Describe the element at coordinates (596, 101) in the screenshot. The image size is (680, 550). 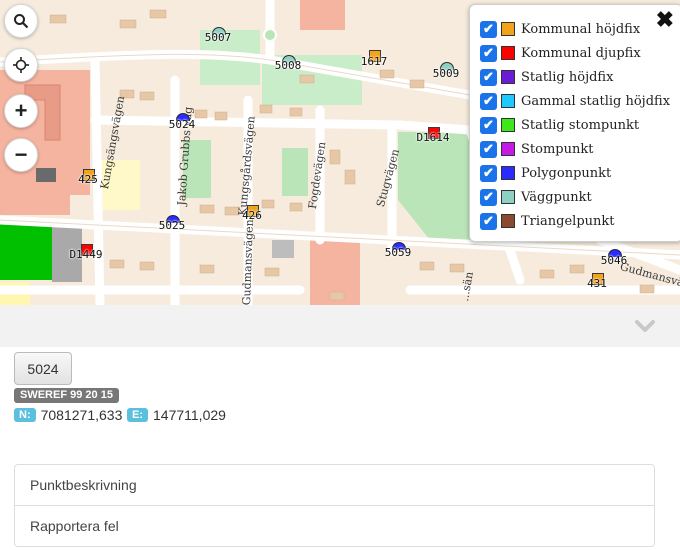
I see `legend-label: Gammal statlig höjdfix` at that location.